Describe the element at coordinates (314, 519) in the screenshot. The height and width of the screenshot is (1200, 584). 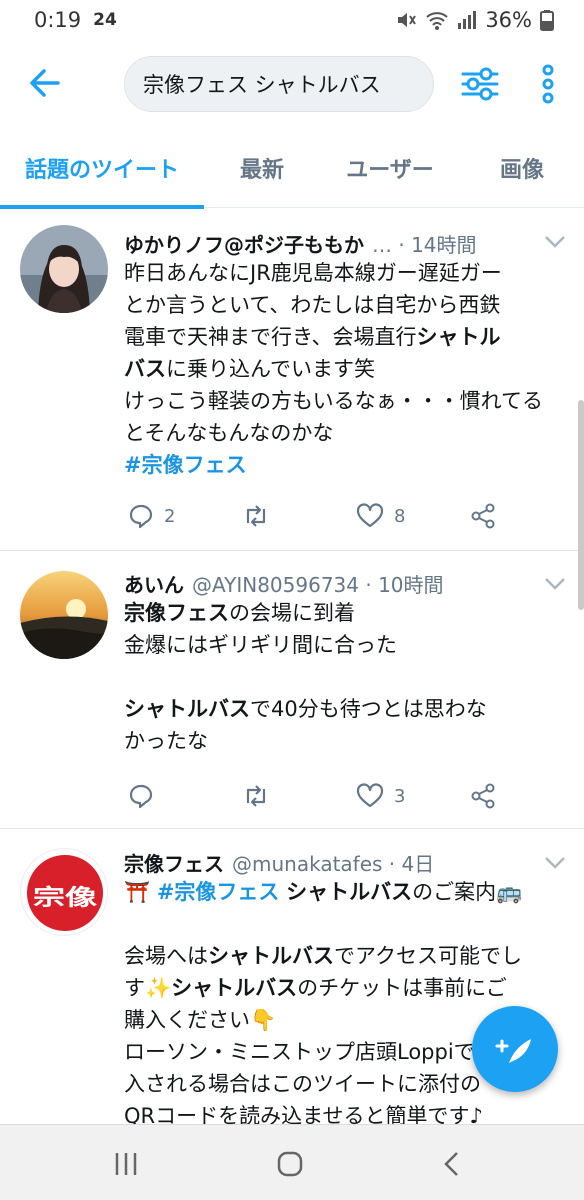
I see `tweet-actions: 2 8` at that location.